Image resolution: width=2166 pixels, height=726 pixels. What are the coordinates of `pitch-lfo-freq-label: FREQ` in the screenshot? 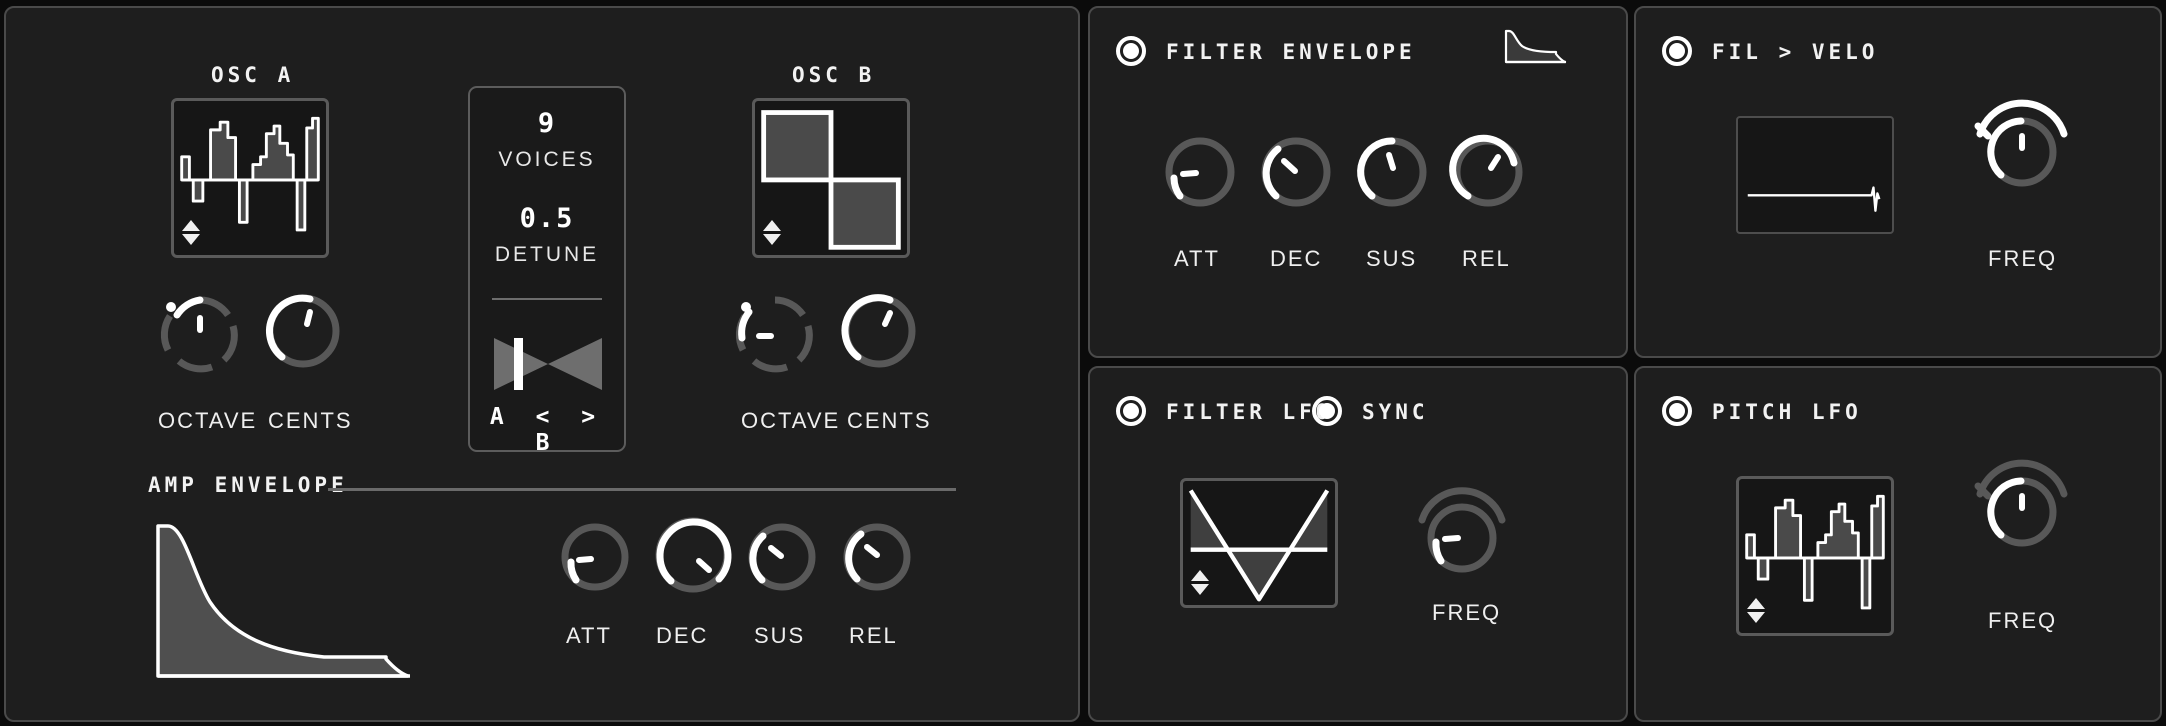 It's located at (2023, 620).